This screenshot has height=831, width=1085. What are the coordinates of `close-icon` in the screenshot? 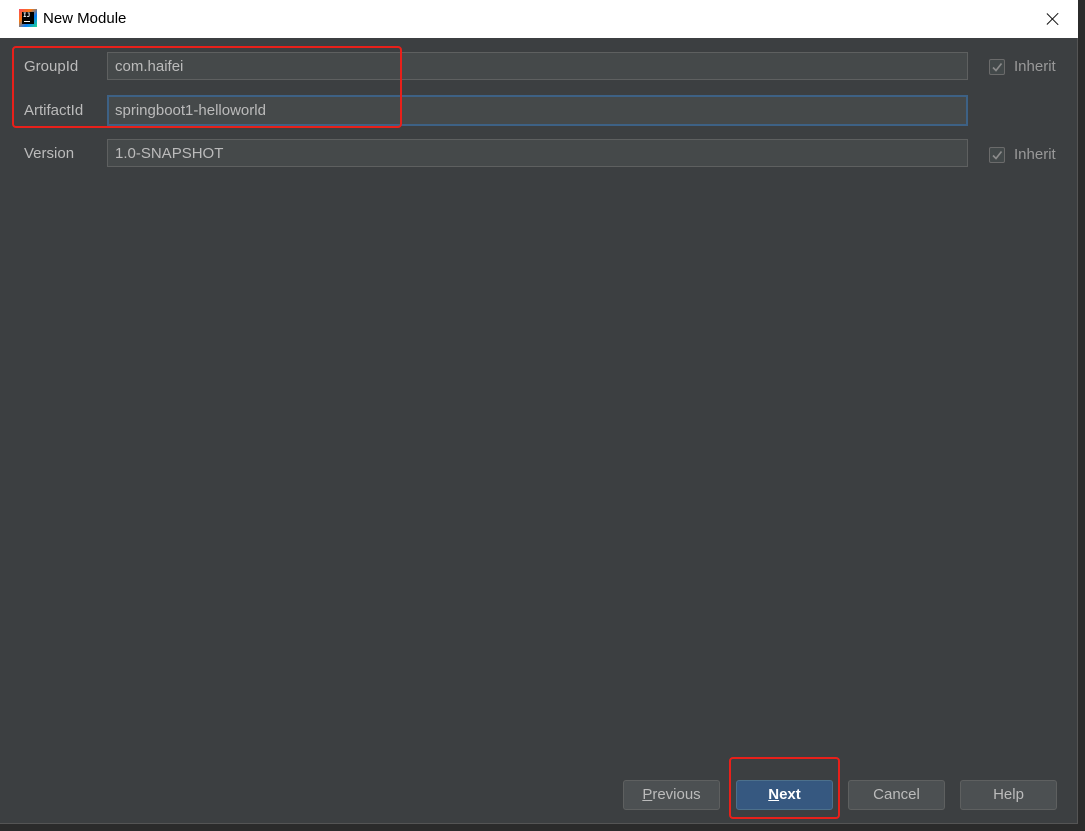 It's located at (1053, 19).